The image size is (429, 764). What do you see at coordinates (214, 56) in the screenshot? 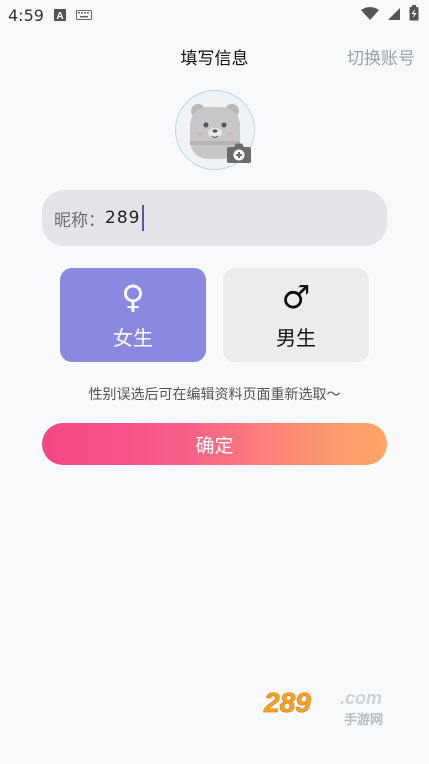
I see `header: 填写信息 切换账号` at bounding box center [214, 56].